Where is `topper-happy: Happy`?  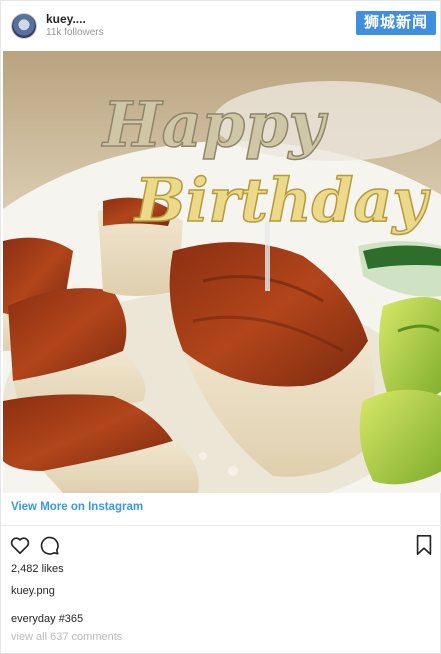
topper-happy: Happy is located at coordinates (214, 124).